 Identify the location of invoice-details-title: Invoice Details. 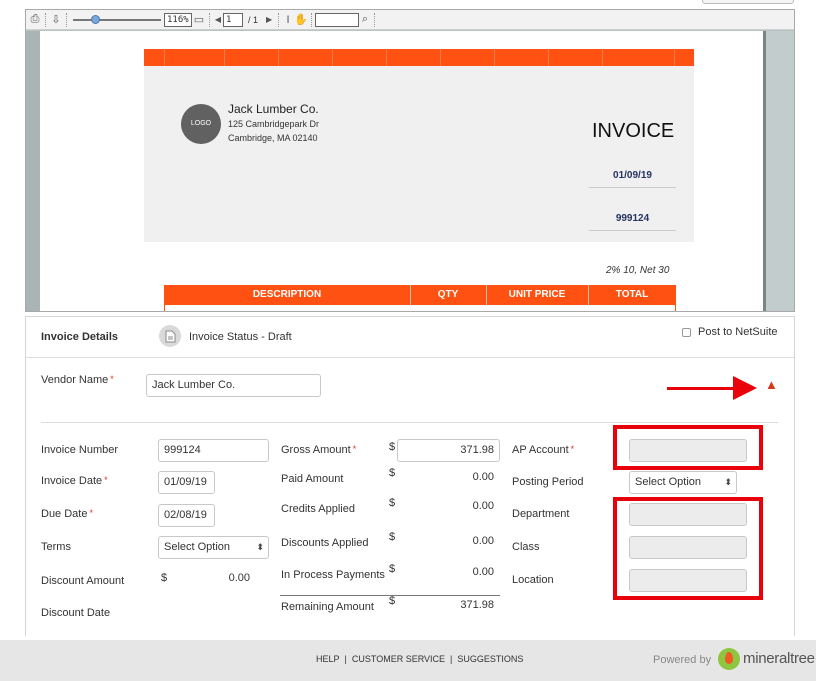
(80, 337).